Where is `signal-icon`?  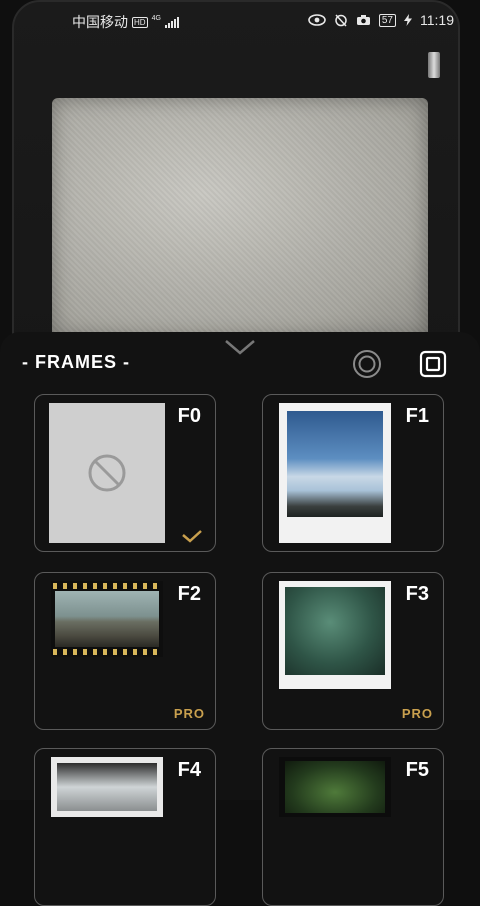 signal-icon is located at coordinates (171, 22).